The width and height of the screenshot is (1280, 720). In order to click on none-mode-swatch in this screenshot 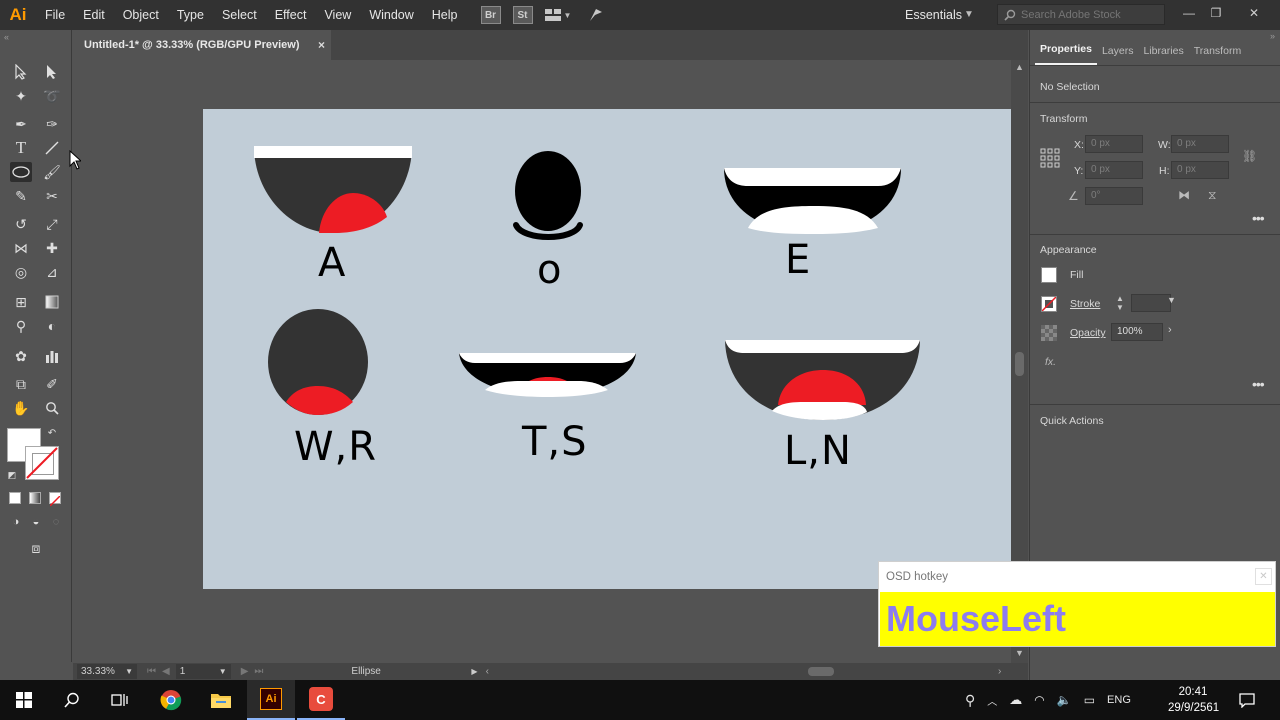, I will do `click(55, 499)`.